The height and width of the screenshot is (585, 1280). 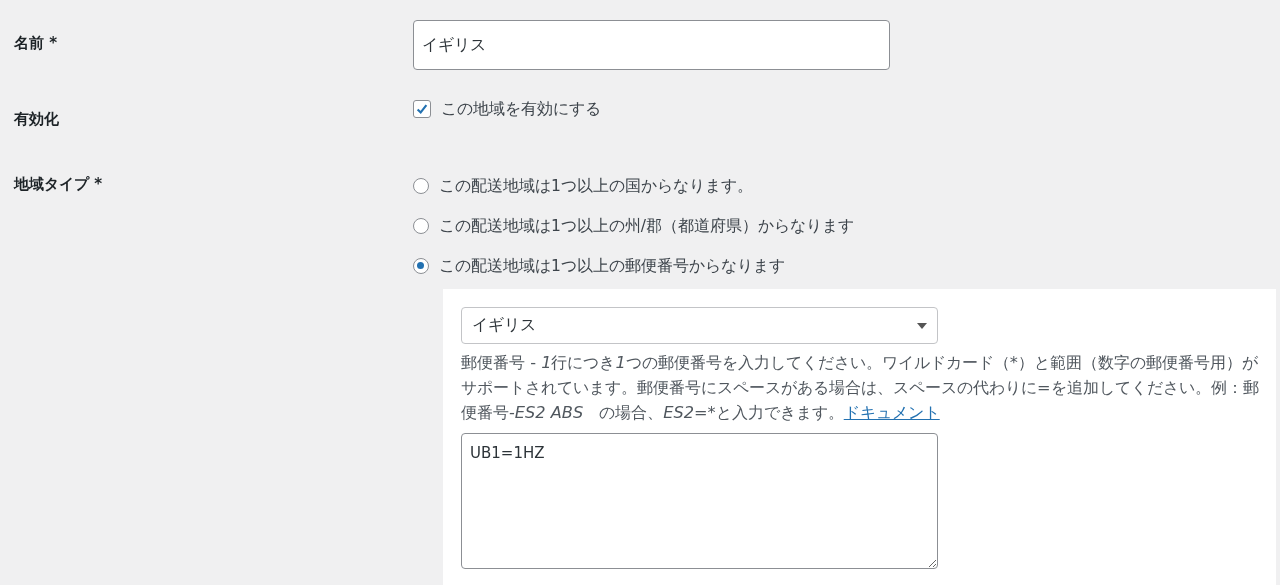 I want to click on description-text: 郵便番号 - 1行につき 1つの郵便番号を入力してください。ワイルドカード（*）と範囲（数字の郵便番号用）がサポートされています。郵便番号にスペースがある場合は、スペースの代わりに=を追加してください。例：郵便番号-ES2 ABS の場合、ES2=*と入力できます。ドキュメント, so click(x=860, y=388).